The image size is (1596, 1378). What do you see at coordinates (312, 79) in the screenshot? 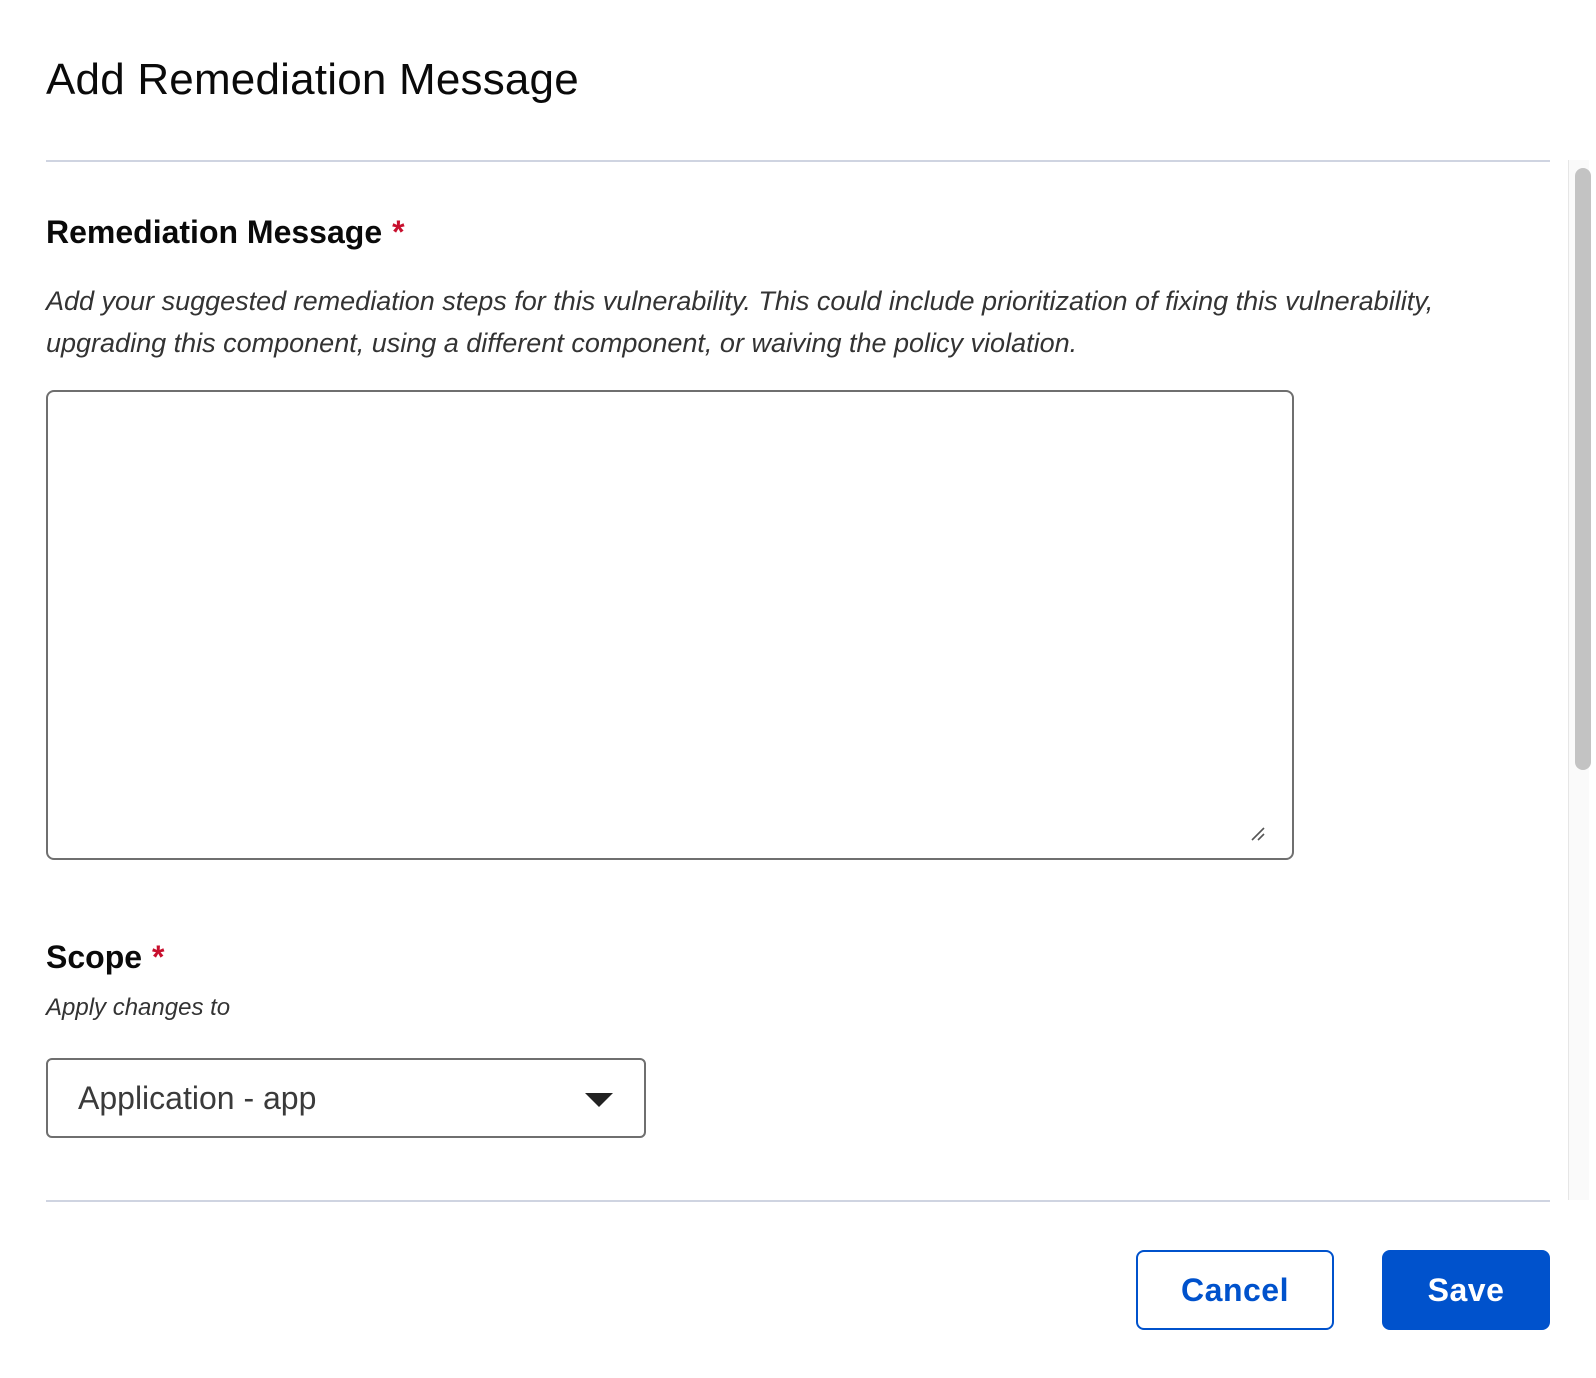
I see `dialog-title: Add Remediation Message` at bounding box center [312, 79].